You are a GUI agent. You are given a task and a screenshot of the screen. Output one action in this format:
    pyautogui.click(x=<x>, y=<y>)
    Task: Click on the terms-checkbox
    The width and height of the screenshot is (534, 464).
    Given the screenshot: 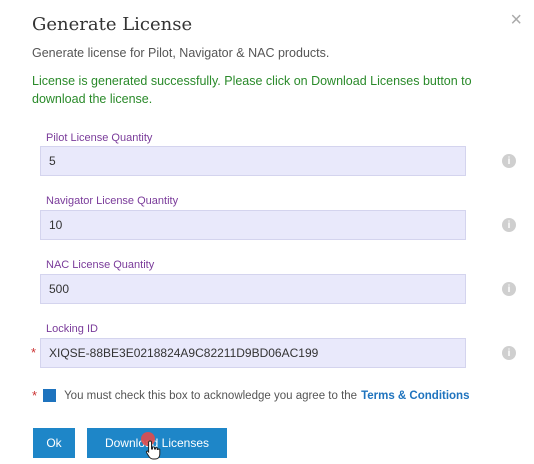 What is the action you would take?
    pyautogui.click(x=50, y=395)
    